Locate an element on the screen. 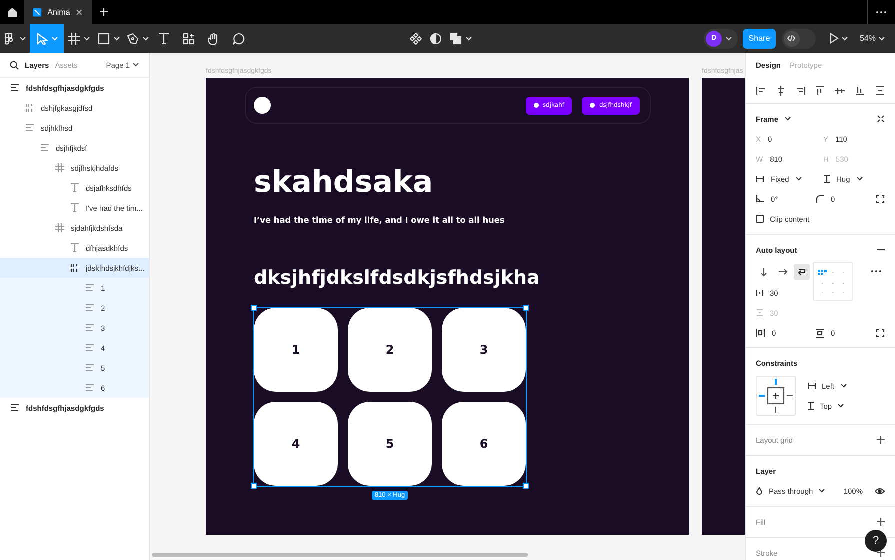  half-circle-icon is located at coordinates (436, 38).